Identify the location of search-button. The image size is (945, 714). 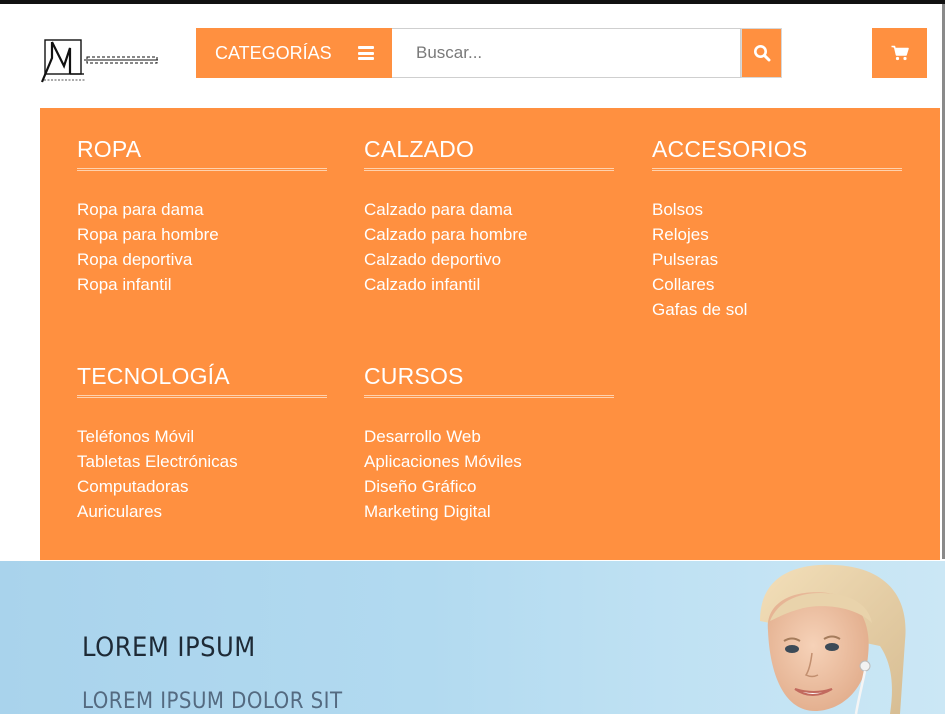
(761, 53).